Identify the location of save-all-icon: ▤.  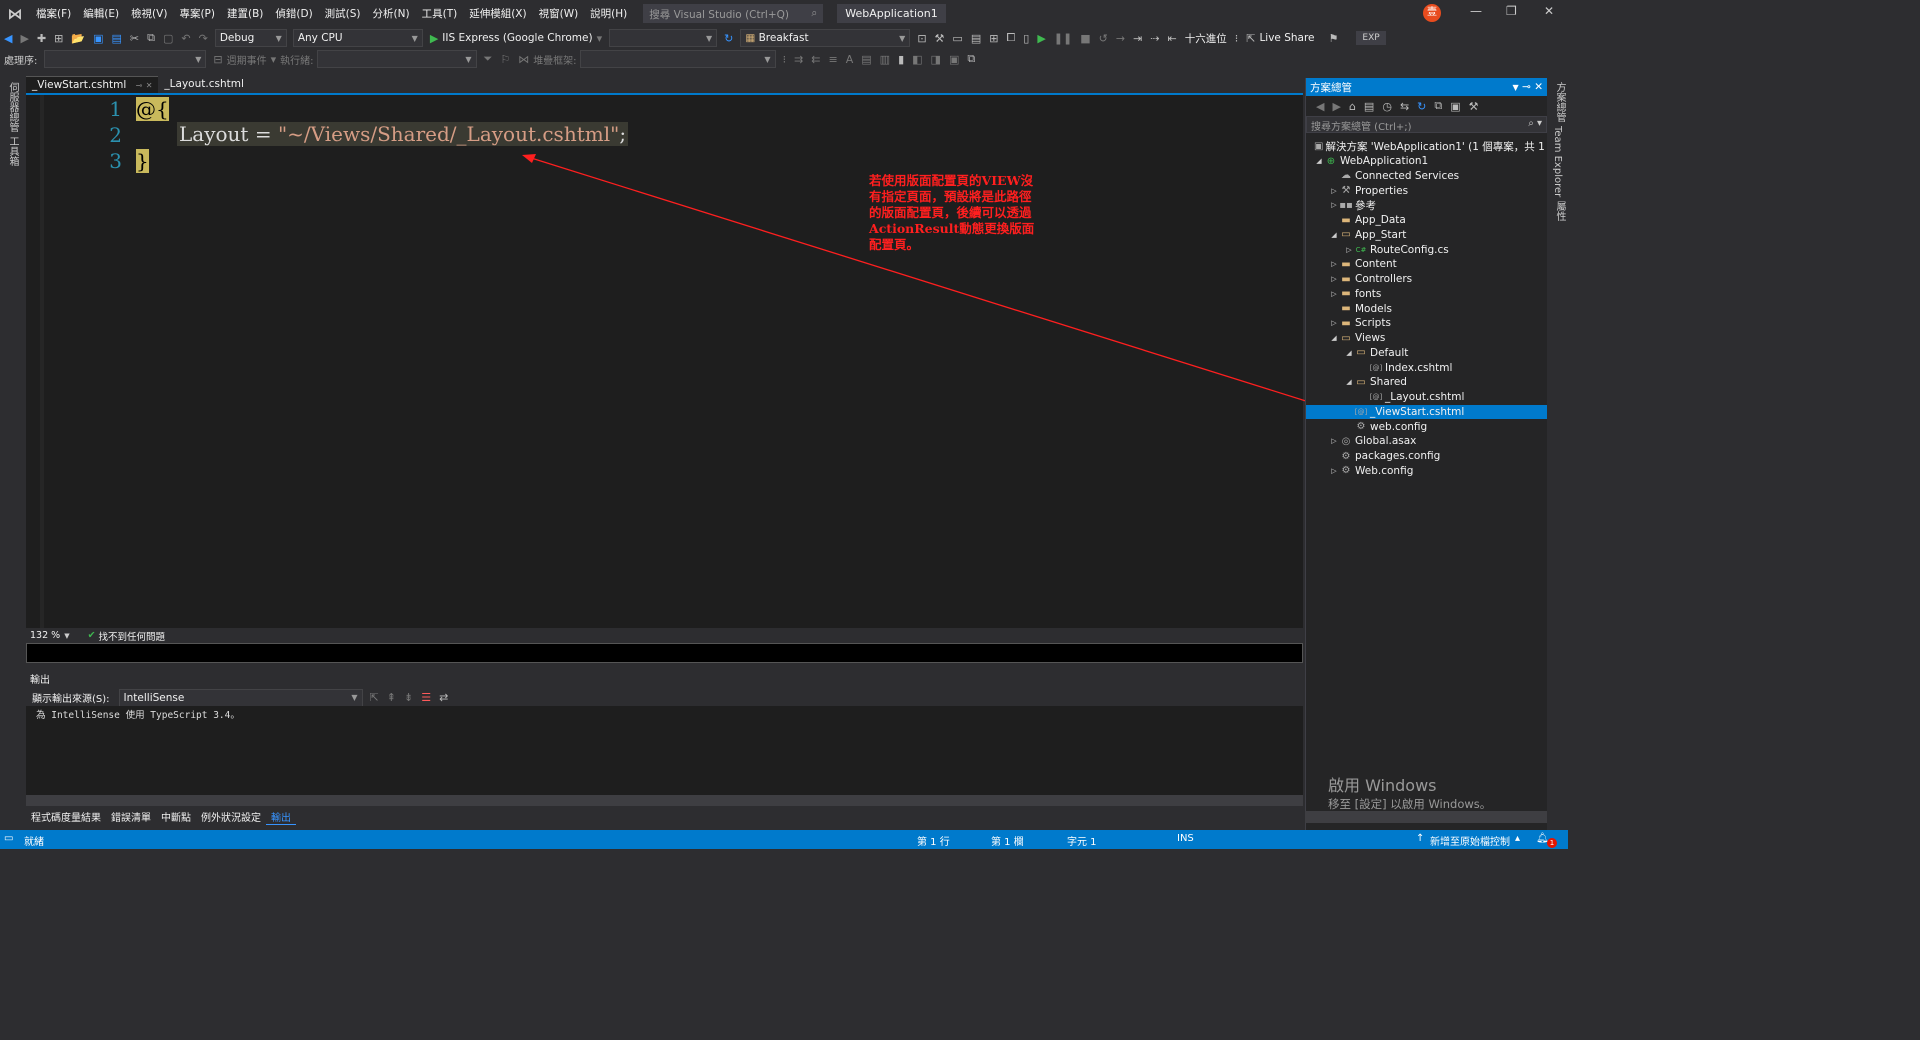
(116, 38).